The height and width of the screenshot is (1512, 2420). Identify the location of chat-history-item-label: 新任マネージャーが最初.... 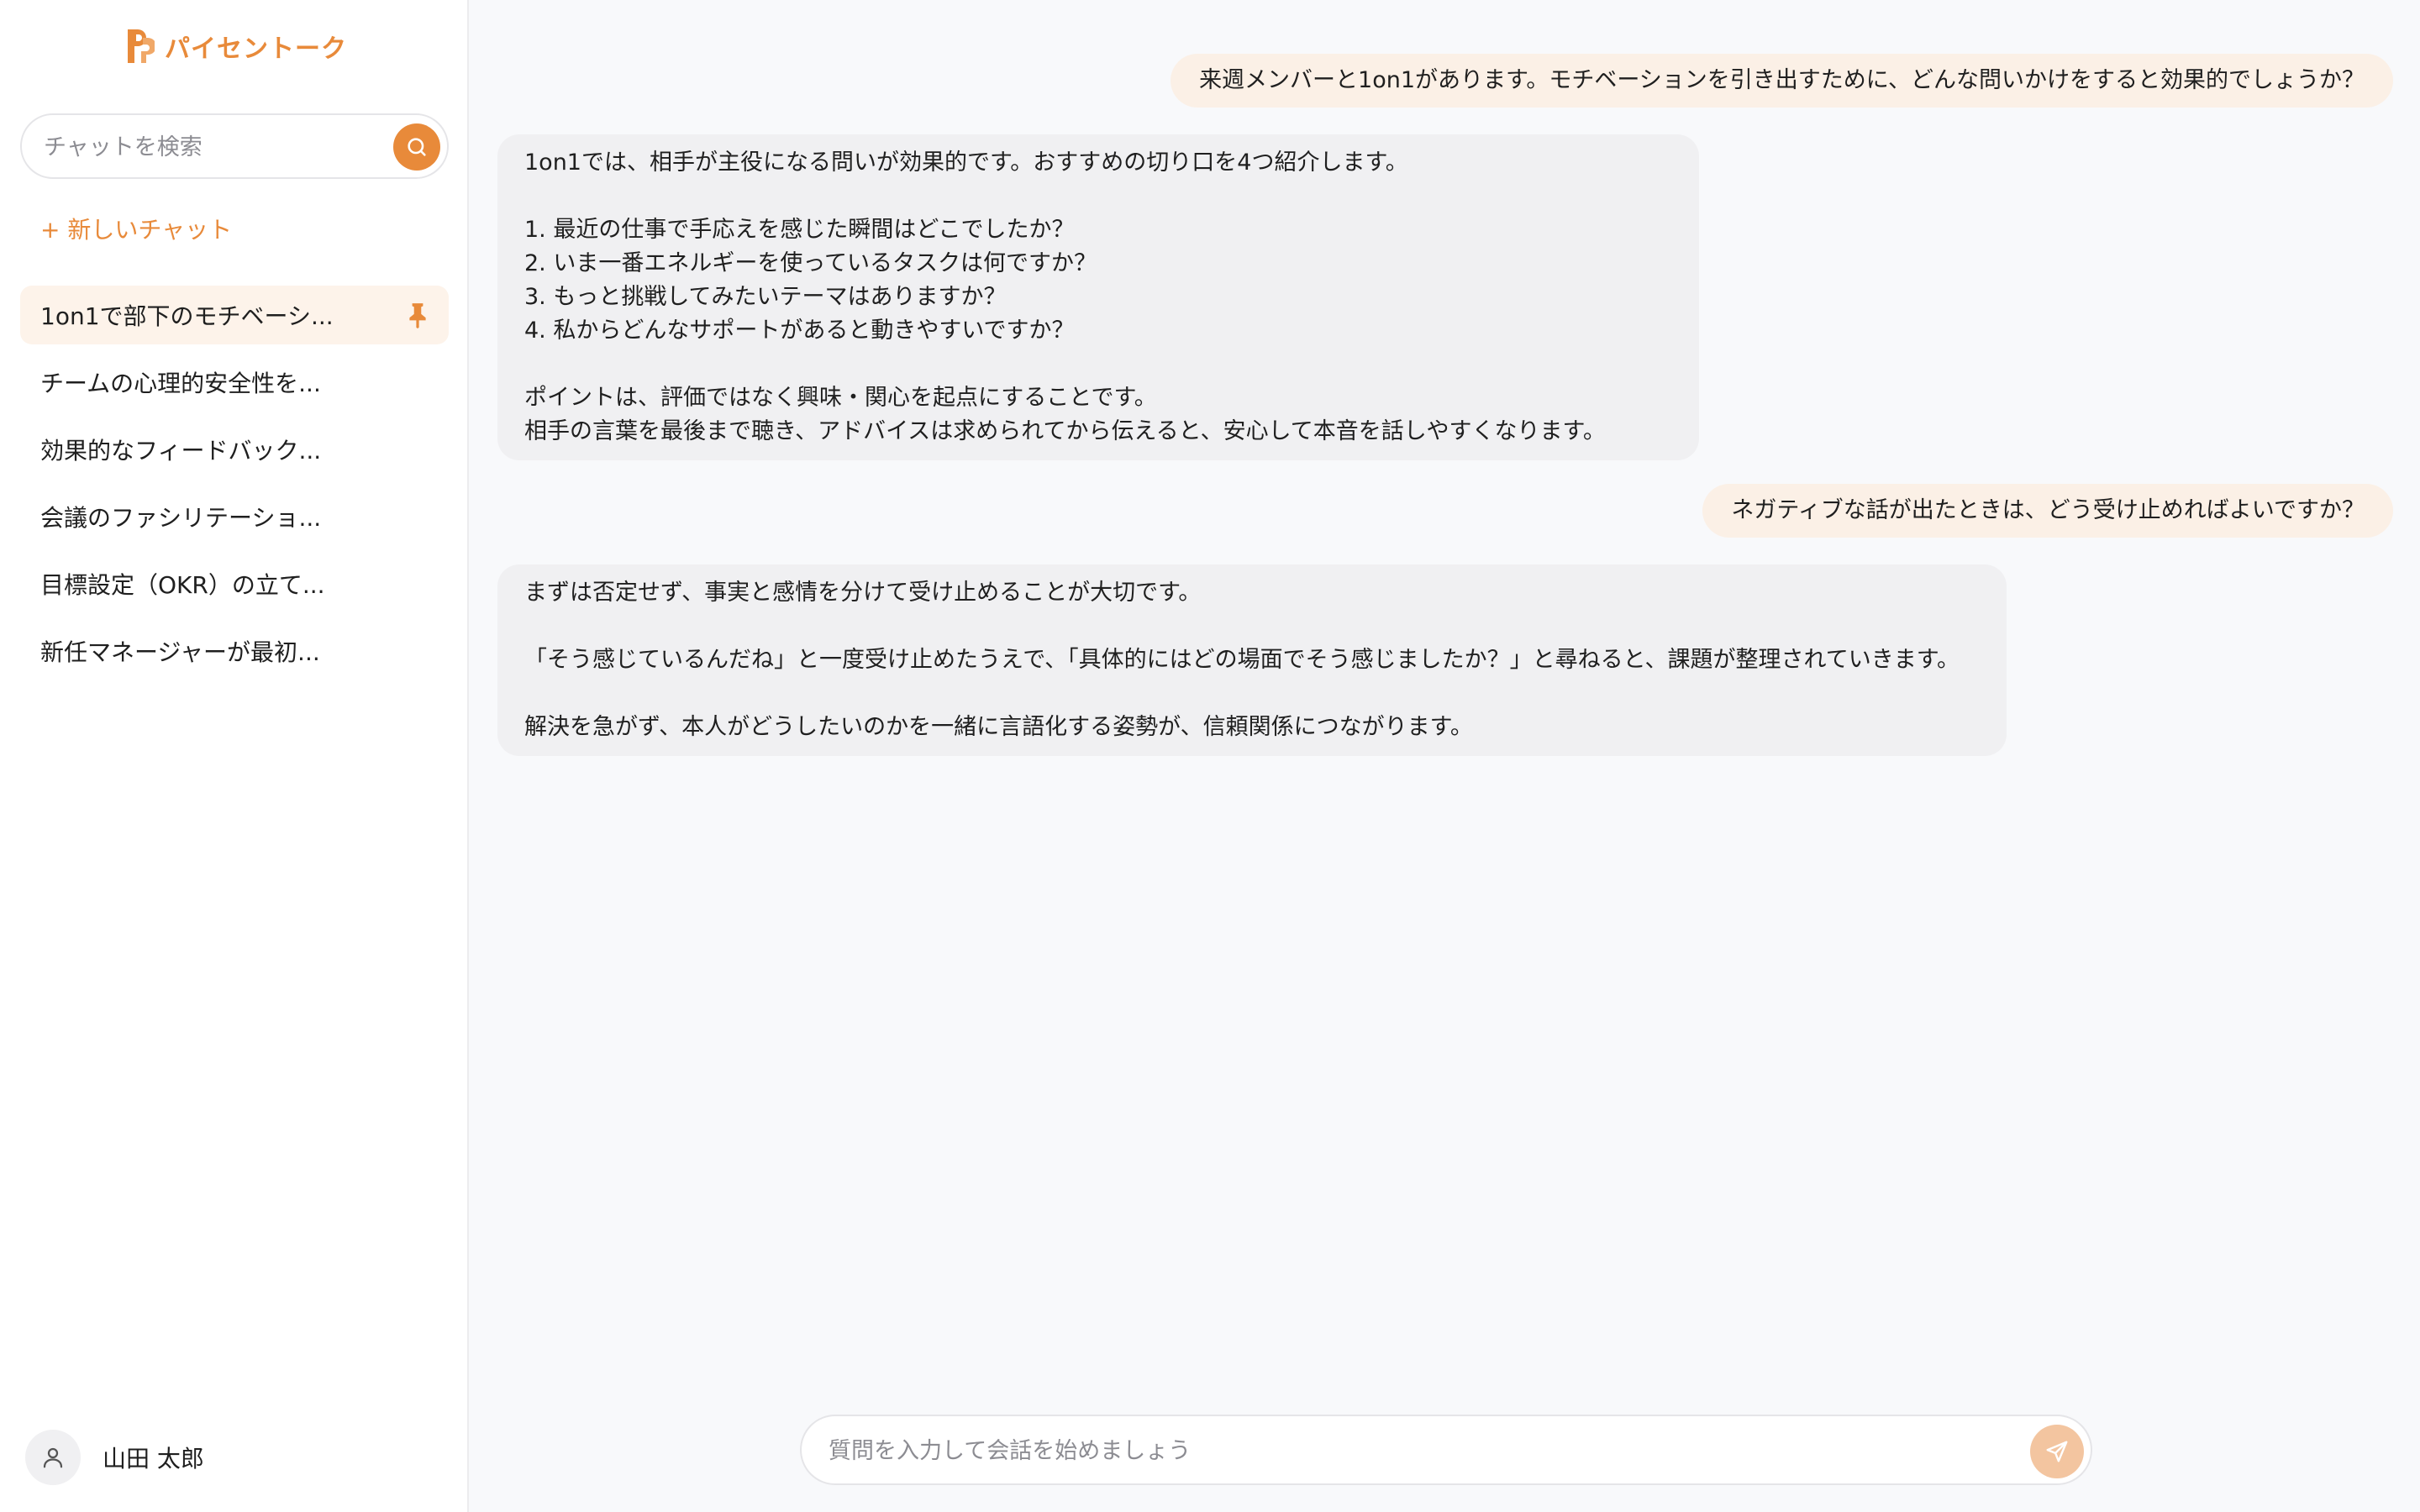
(180, 652).